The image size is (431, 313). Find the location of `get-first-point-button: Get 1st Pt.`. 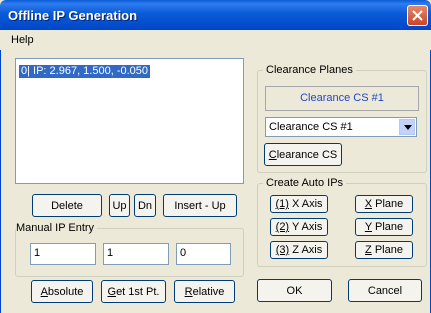

get-first-point-button: Get 1st Pt. is located at coordinates (133, 291).